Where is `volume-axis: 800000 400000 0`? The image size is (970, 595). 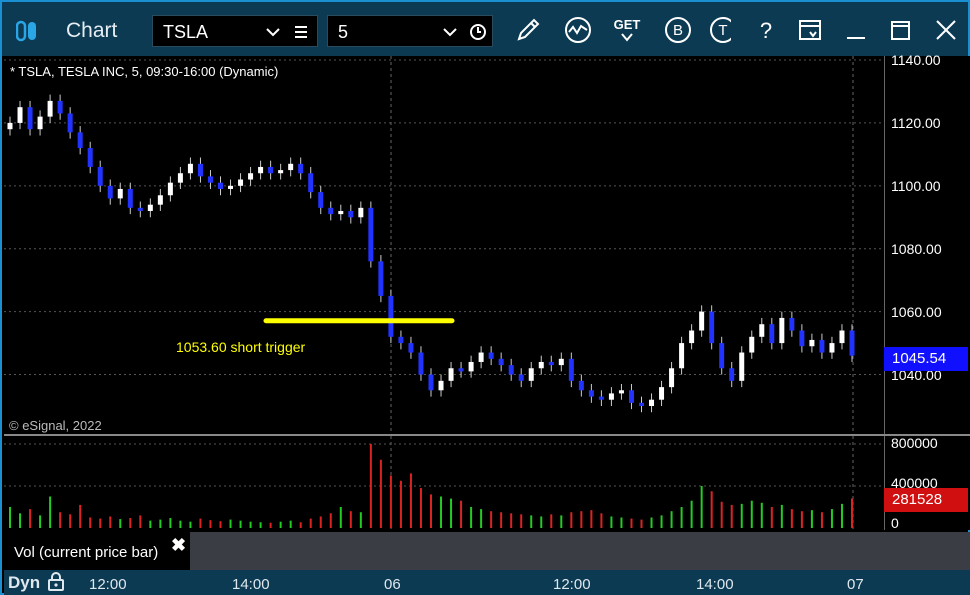
volume-axis: 800000 400000 0 is located at coordinates (927, 483).